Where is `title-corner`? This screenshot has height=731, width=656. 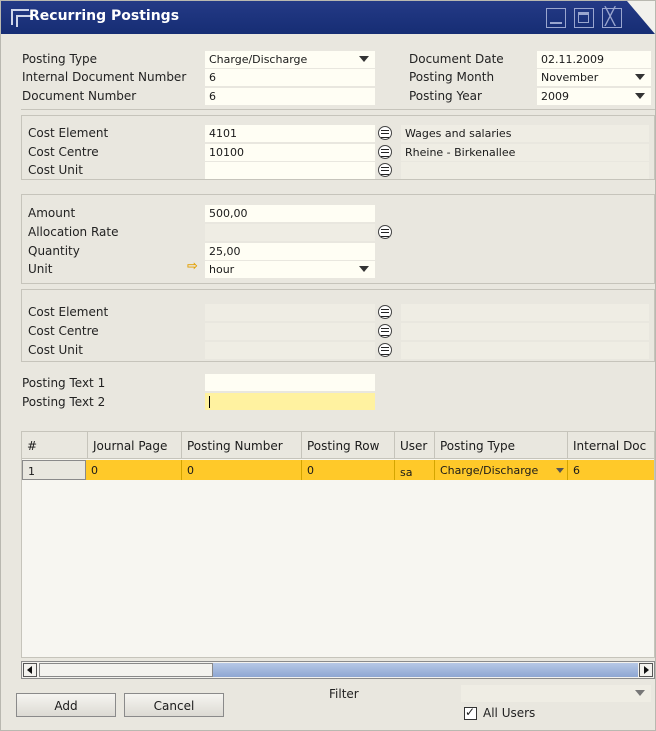
title-corner is located at coordinates (641, 17).